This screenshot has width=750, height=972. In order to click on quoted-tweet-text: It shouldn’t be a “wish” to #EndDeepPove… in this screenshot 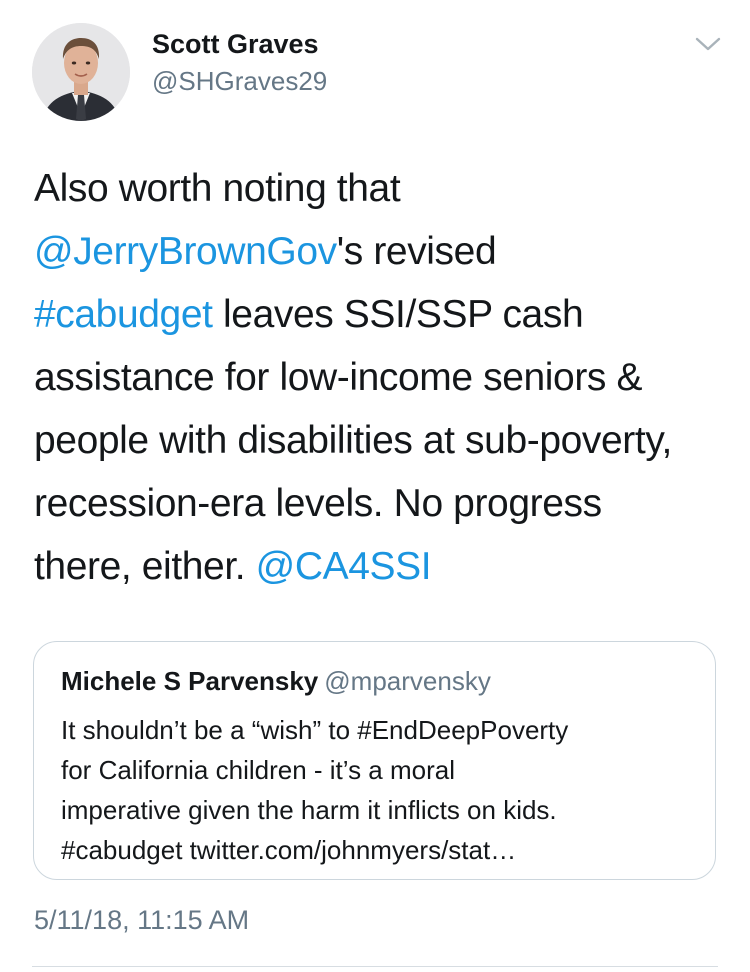, I will do `click(381, 790)`.